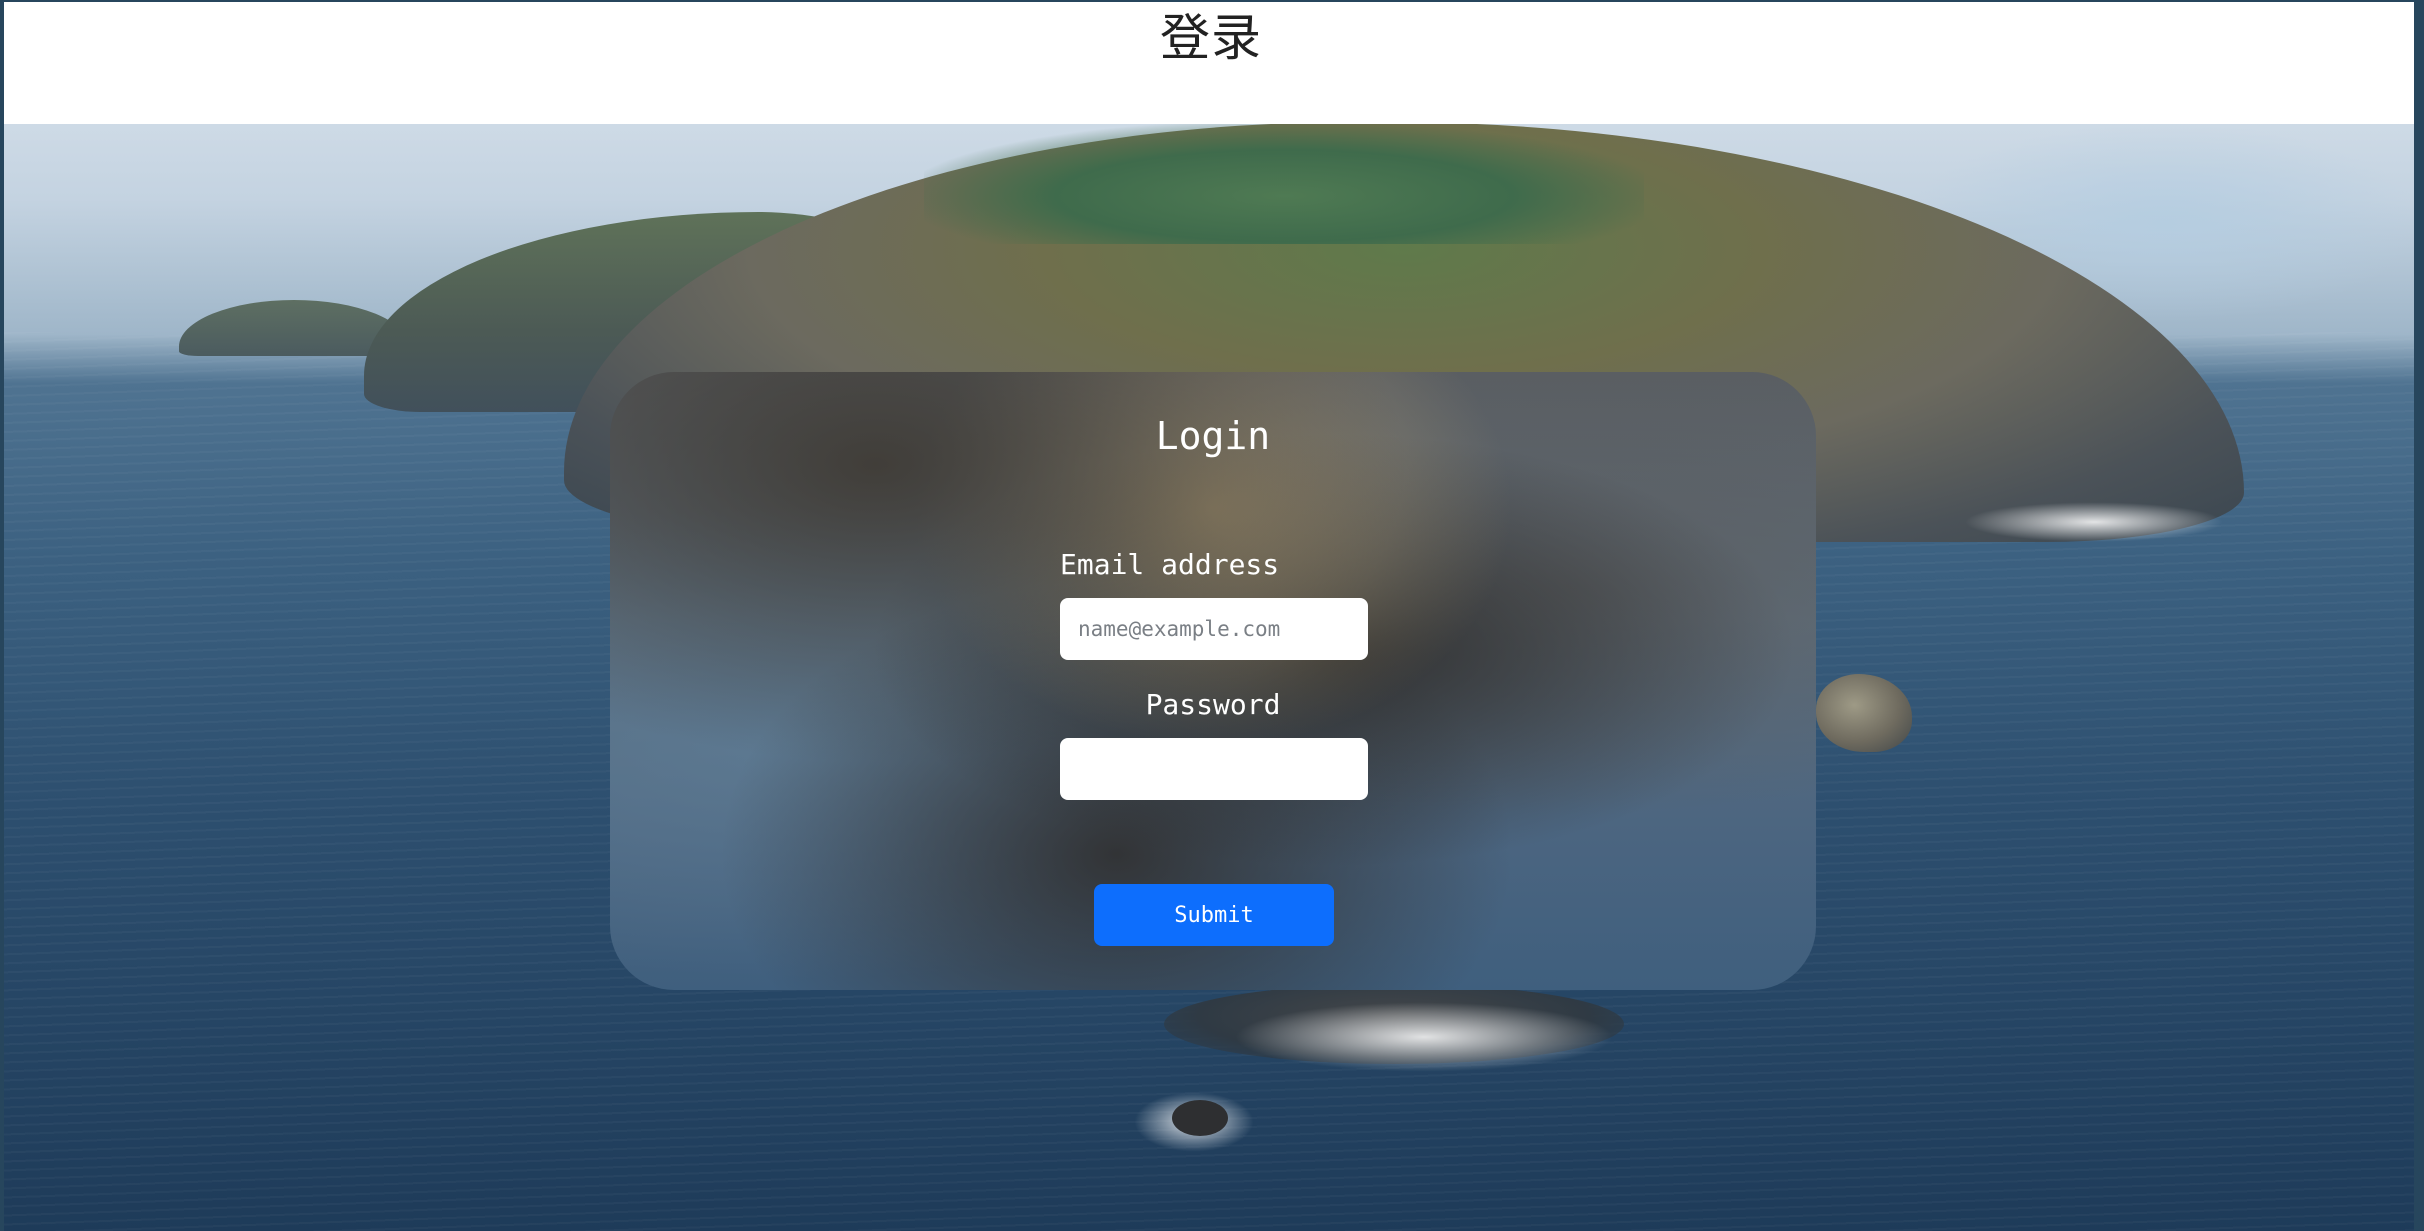  What do you see at coordinates (1211, 38) in the screenshot?
I see `page-title: 登录` at bounding box center [1211, 38].